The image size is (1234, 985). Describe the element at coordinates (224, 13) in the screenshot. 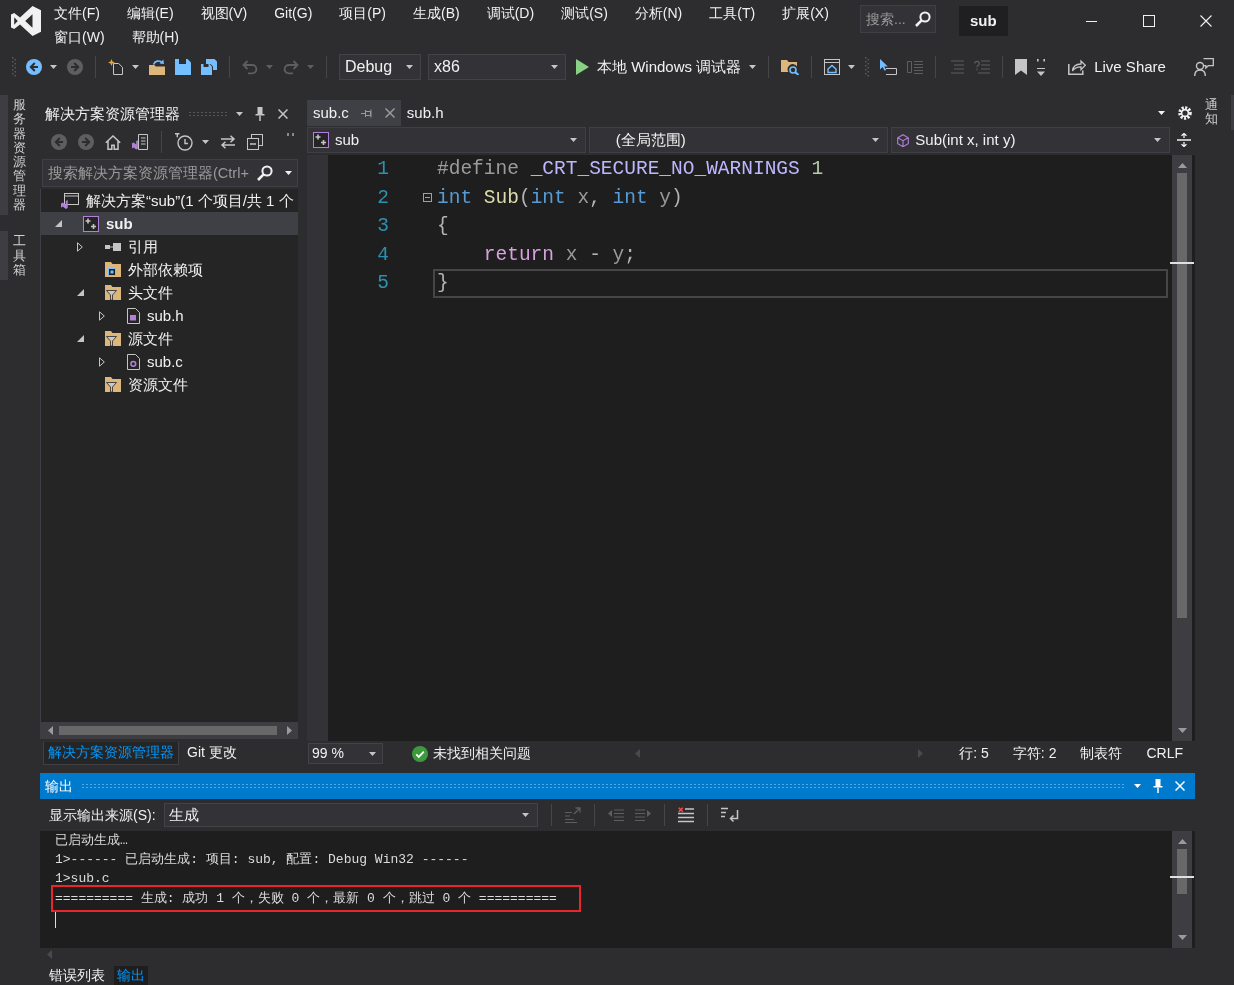

I see `menu-item: 视图(V)` at that location.